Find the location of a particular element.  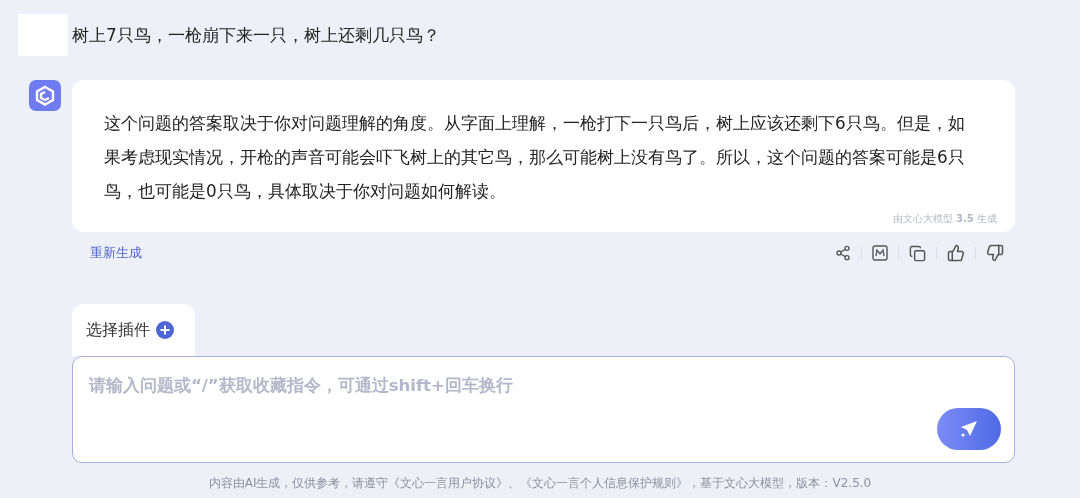

regenerate-link: 重新生成 is located at coordinates (116, 253).